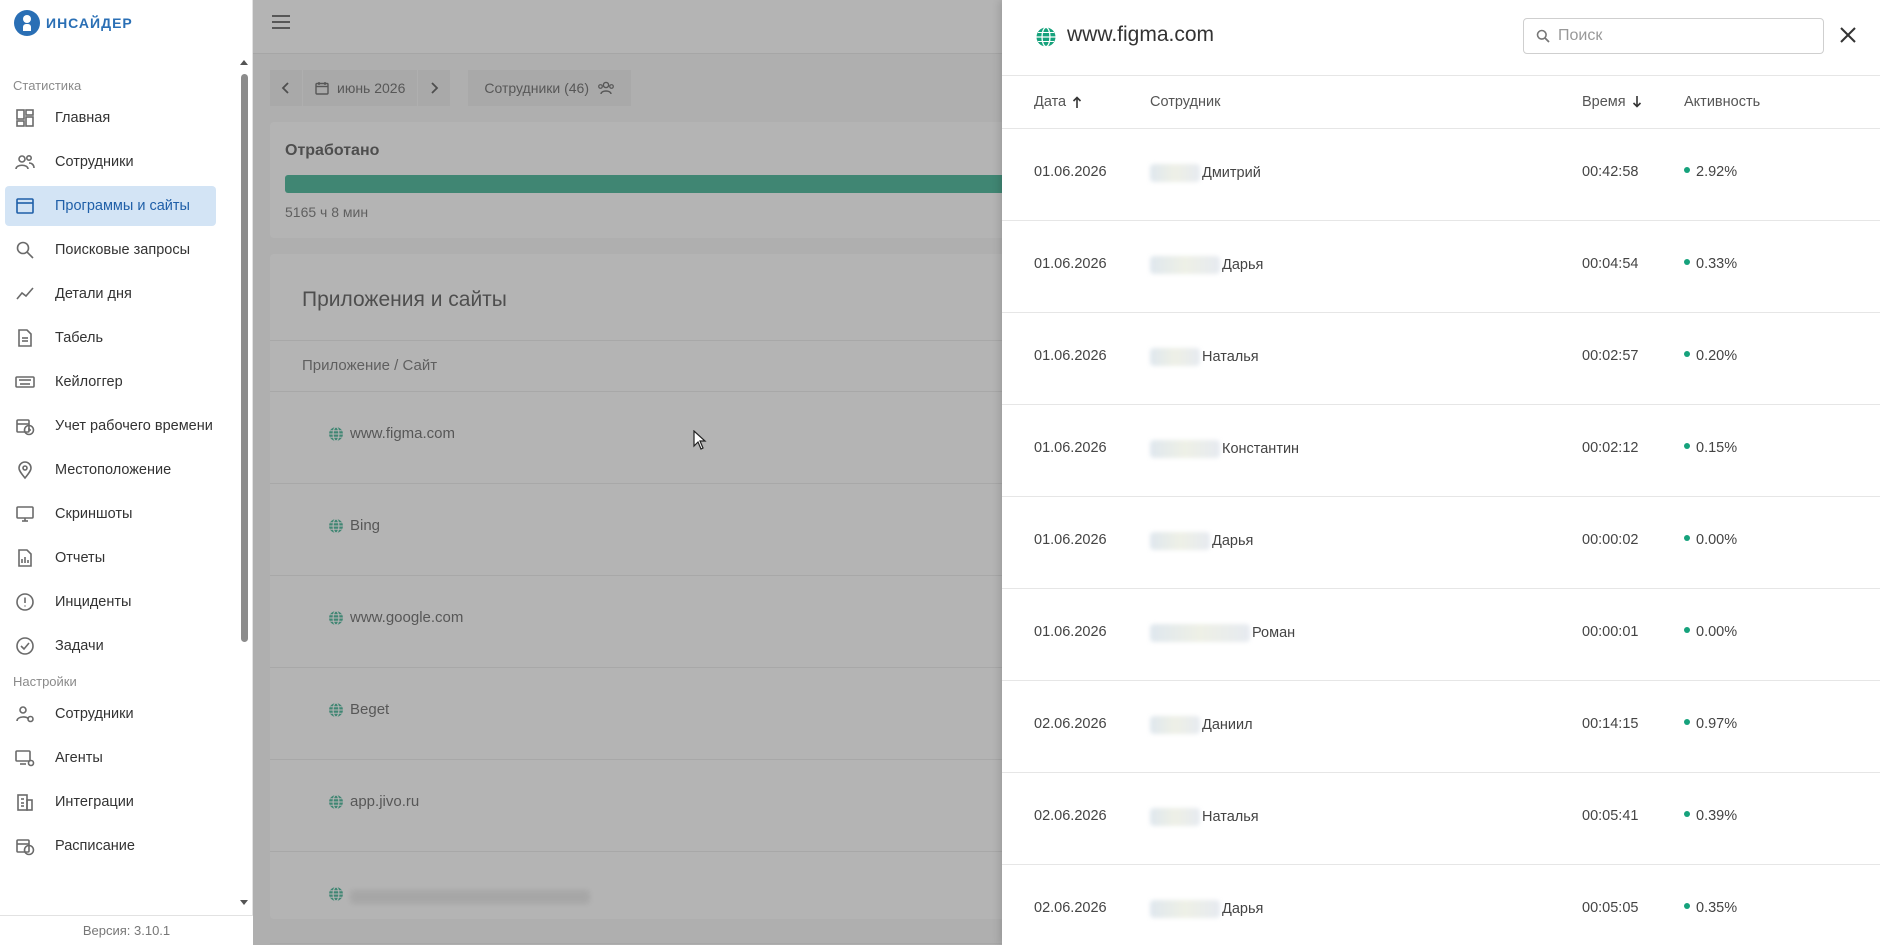 The image size is (1880, 945). What do you see at coordinates (79, 646) in the screenshot?
I see `sidebar-item-label: Задачи` at bounding box center [79, 646].